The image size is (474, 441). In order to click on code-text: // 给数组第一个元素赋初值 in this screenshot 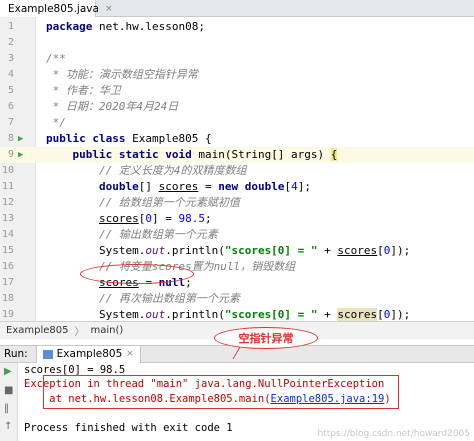, I will do `click(143, 203)`.